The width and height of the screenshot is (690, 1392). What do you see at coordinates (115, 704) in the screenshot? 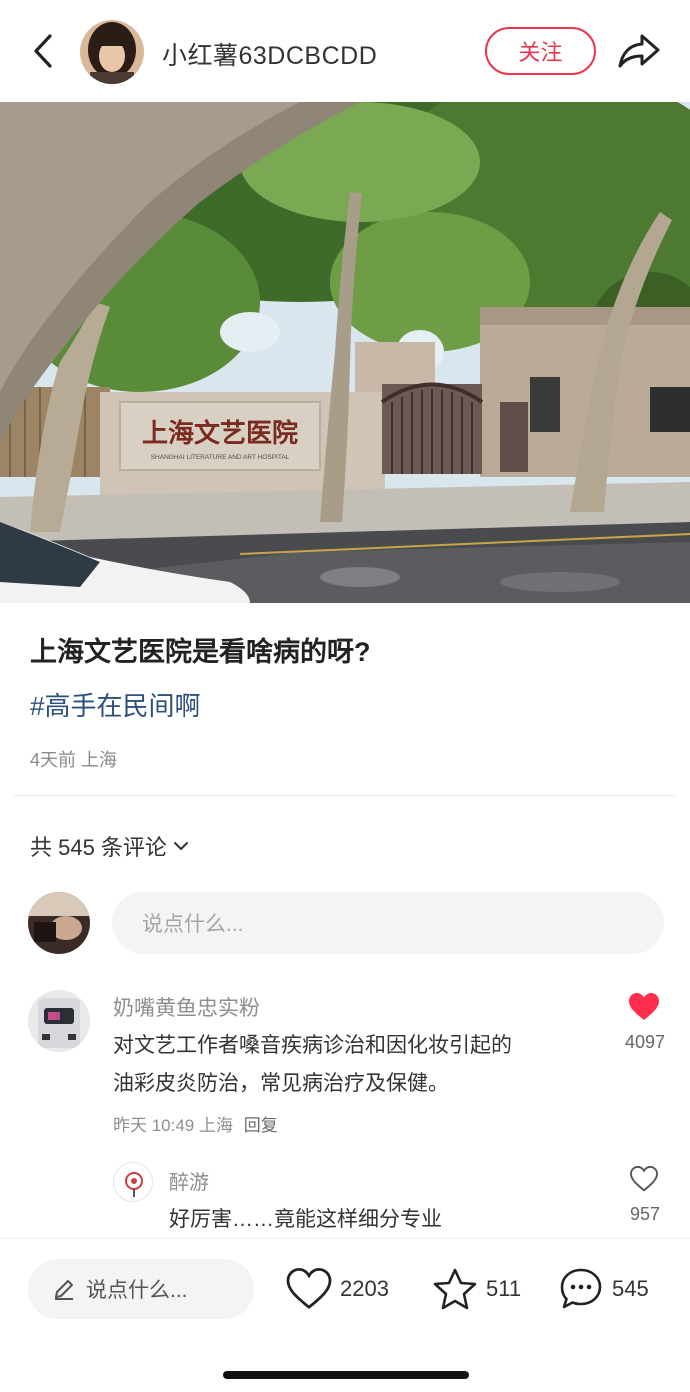
I see `post-hashtag: #高手在民间啊` at bounding box center [115, 704].